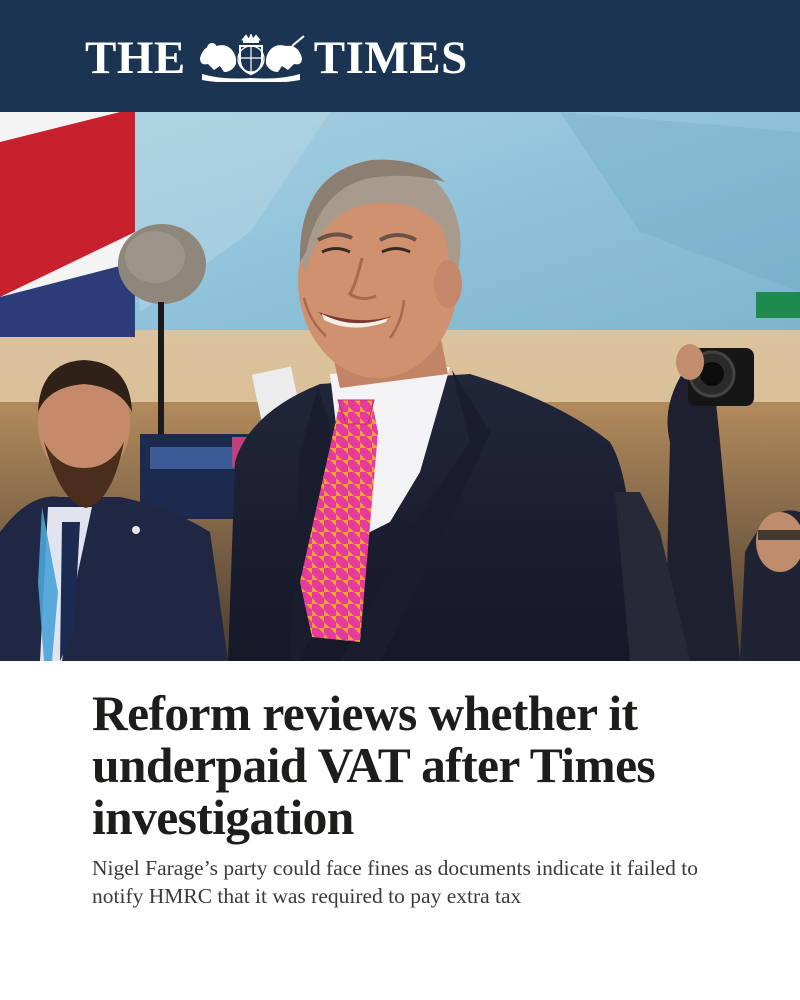  I want to click on royal-coat-of-arms-icon, so click(252, 58).